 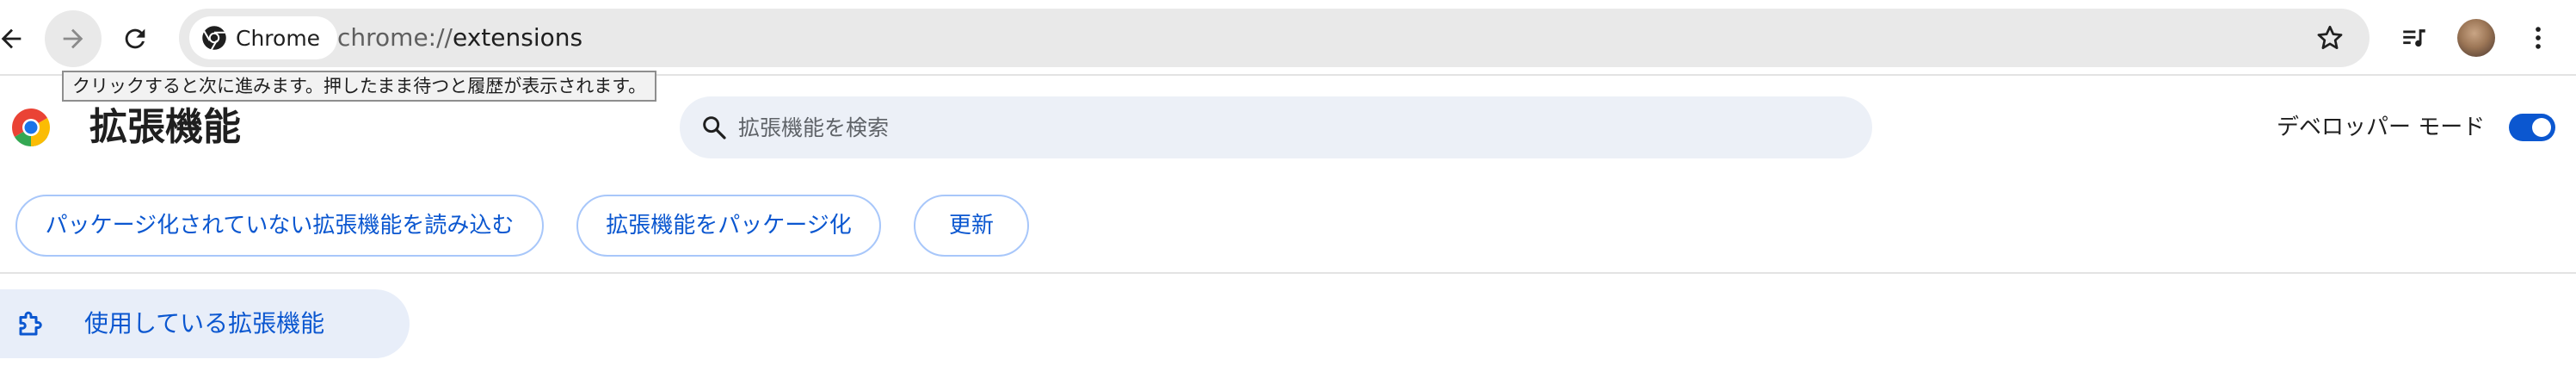 I want to click on more-vert-icon, so click(x=2539, y=38).